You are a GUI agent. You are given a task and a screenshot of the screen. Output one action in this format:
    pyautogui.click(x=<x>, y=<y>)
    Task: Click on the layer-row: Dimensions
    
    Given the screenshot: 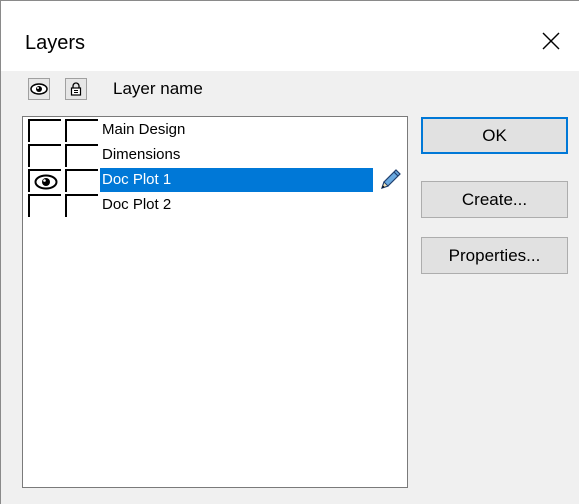 What is the action you would take?
    pyautogui.click(x=215, y=154)
    